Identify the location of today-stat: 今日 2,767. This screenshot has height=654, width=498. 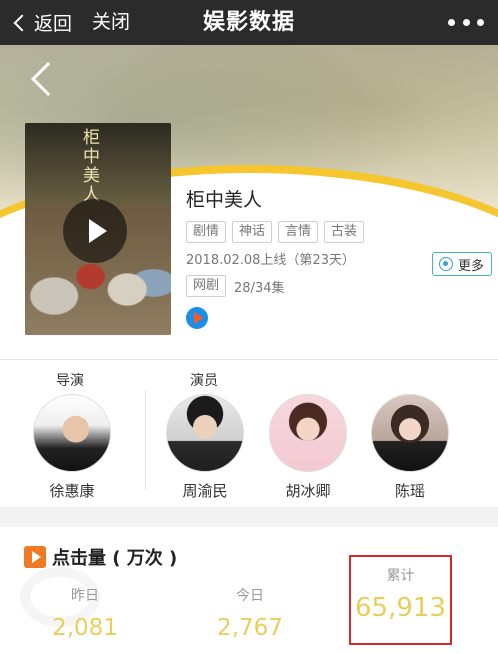
(250, 613).